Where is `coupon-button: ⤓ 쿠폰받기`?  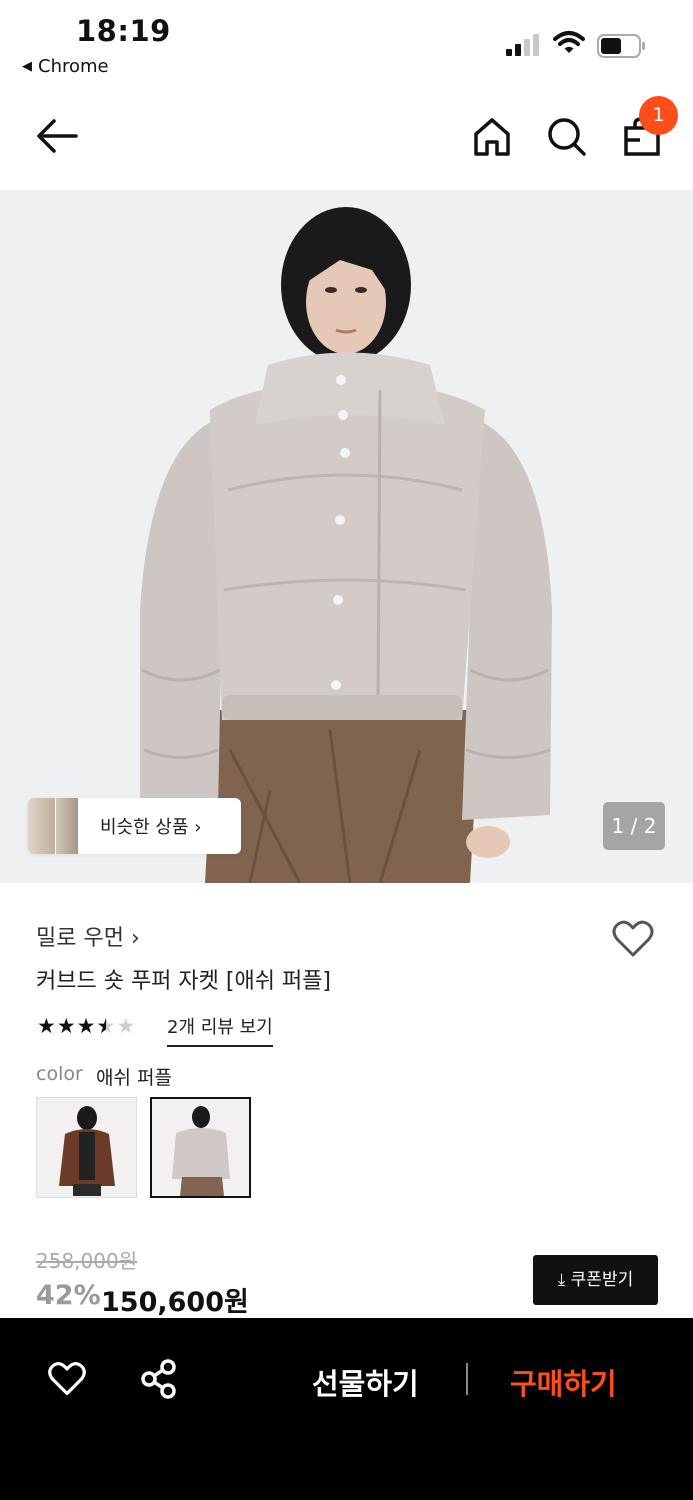 coupon-button: ⤓ 쿠폰받기 is located at coordinates (595, 1280).